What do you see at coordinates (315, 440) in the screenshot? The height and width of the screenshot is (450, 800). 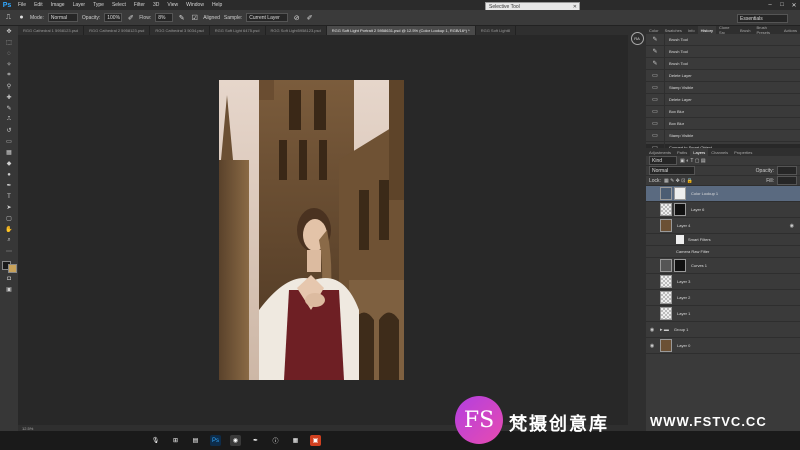 I see `app-icon: ▣` at bounding box center [315, 440].